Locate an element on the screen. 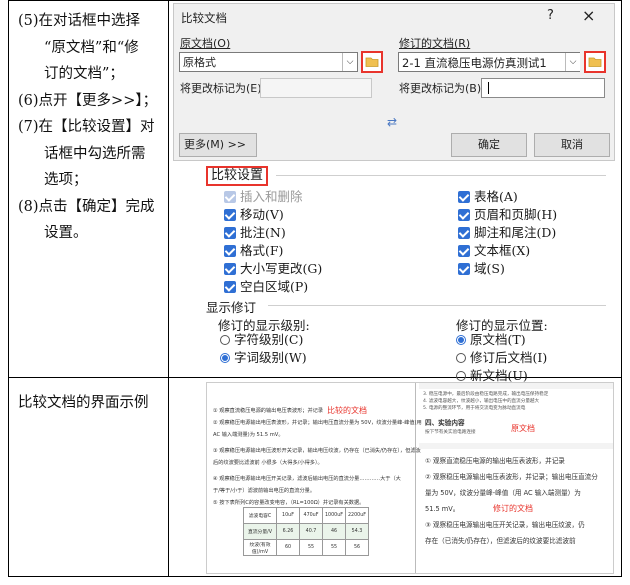 The width and height of the screenshot is (630, 585). help-icon: ? is located at coordinates (550, 15).